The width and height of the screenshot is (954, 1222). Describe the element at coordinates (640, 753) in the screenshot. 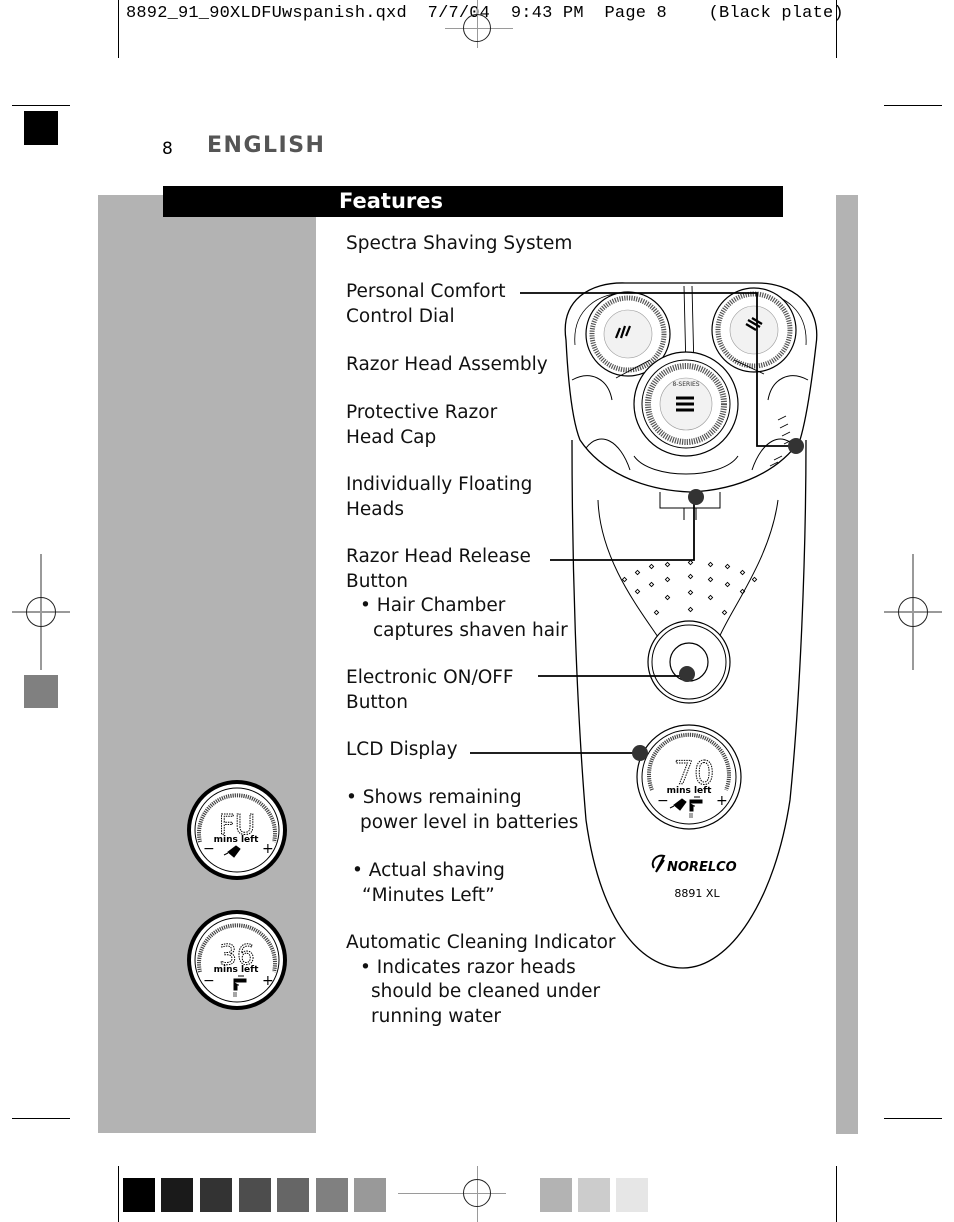

I see `callout-dot-lcd` at that location.